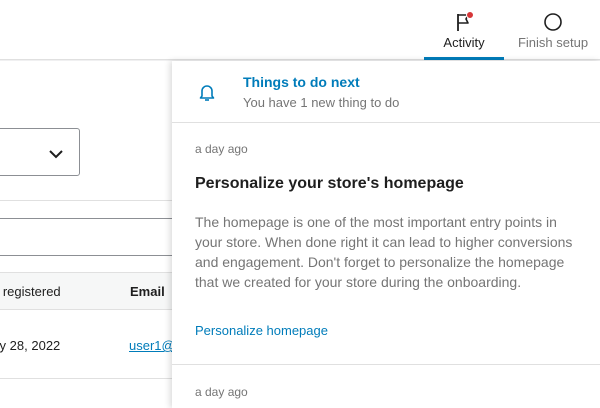 The height and width of the screenshot is (408, 600). I want to click on tab-activity-label: Activity, so click(464, 42).